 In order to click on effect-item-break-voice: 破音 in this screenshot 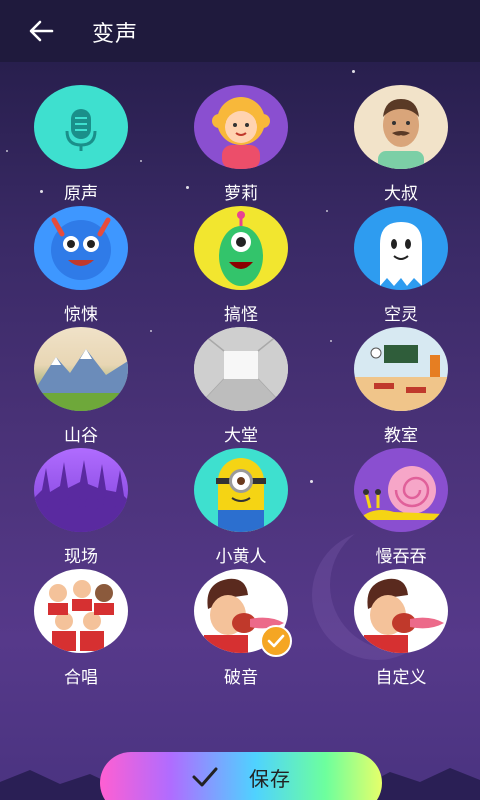, I will do `click(241, 629)`.